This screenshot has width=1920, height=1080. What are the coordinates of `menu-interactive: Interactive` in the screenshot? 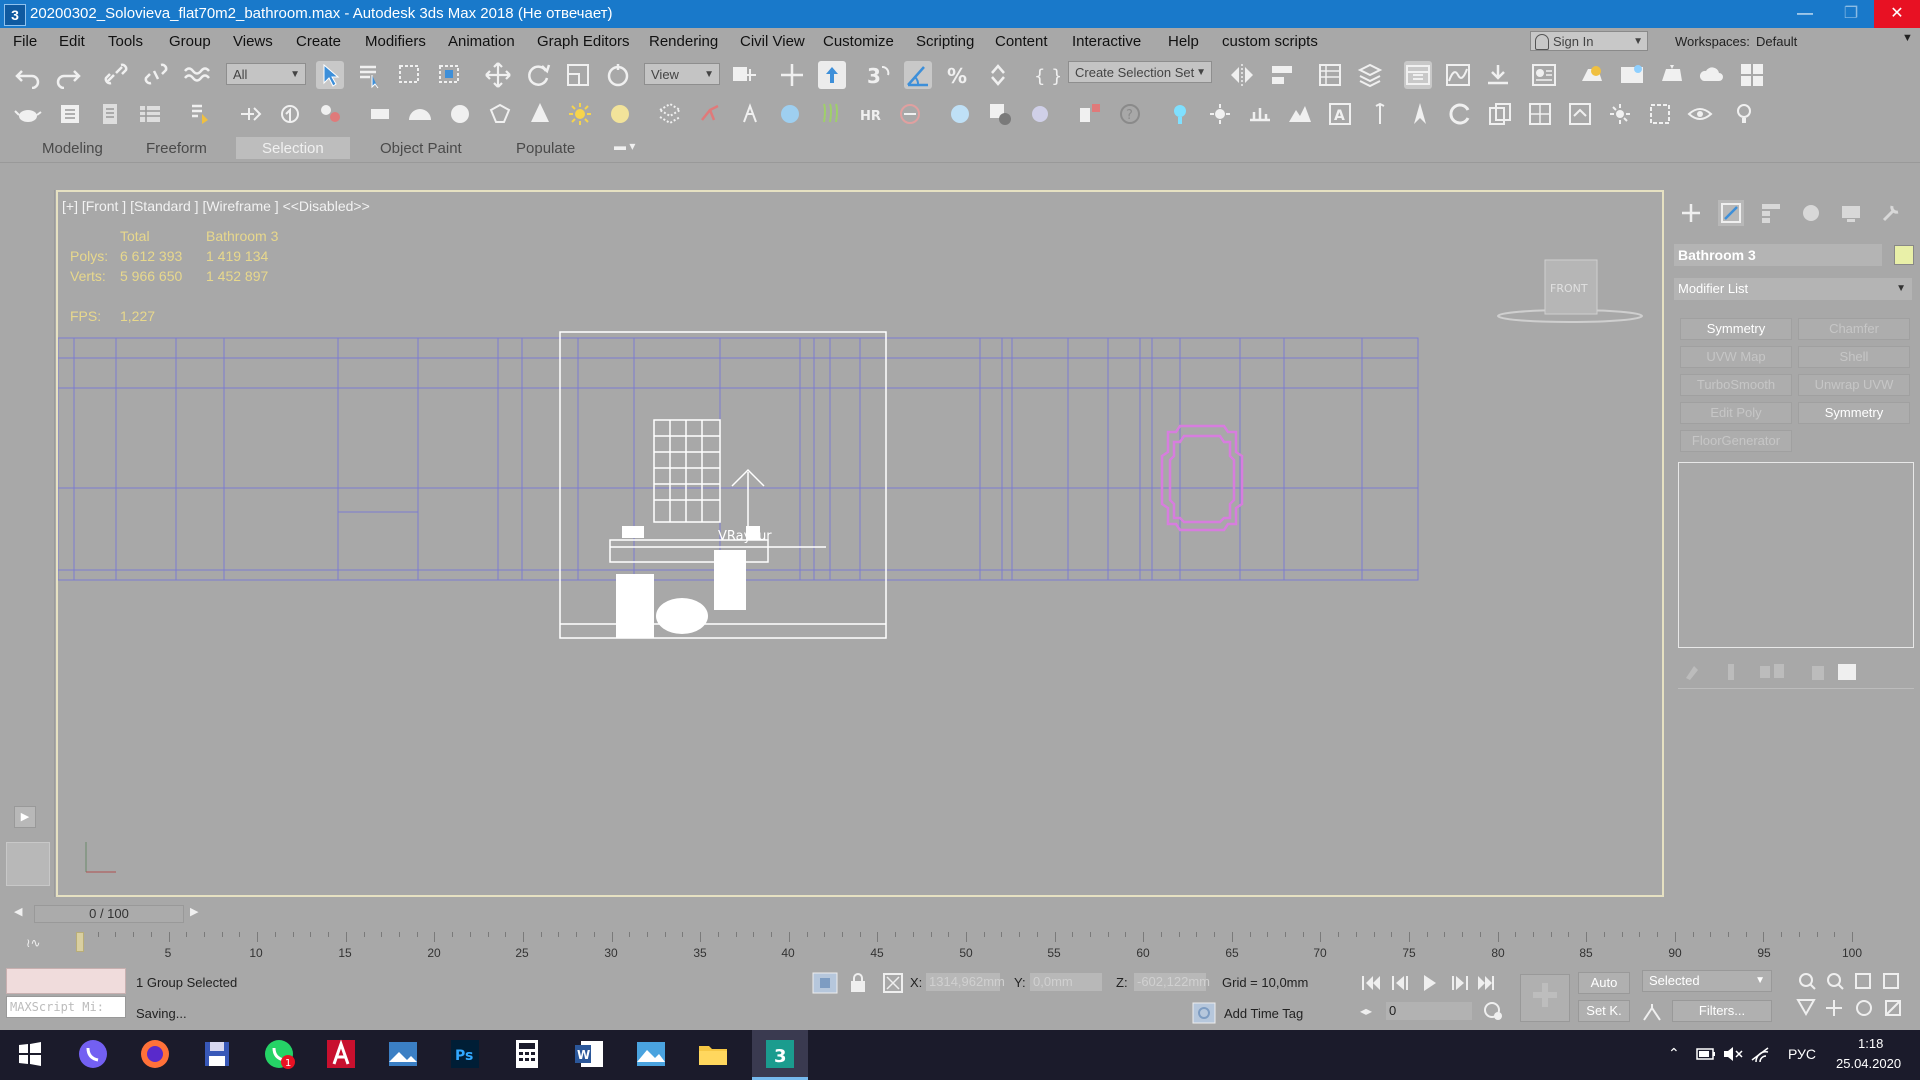 It's located at (1106, 41).